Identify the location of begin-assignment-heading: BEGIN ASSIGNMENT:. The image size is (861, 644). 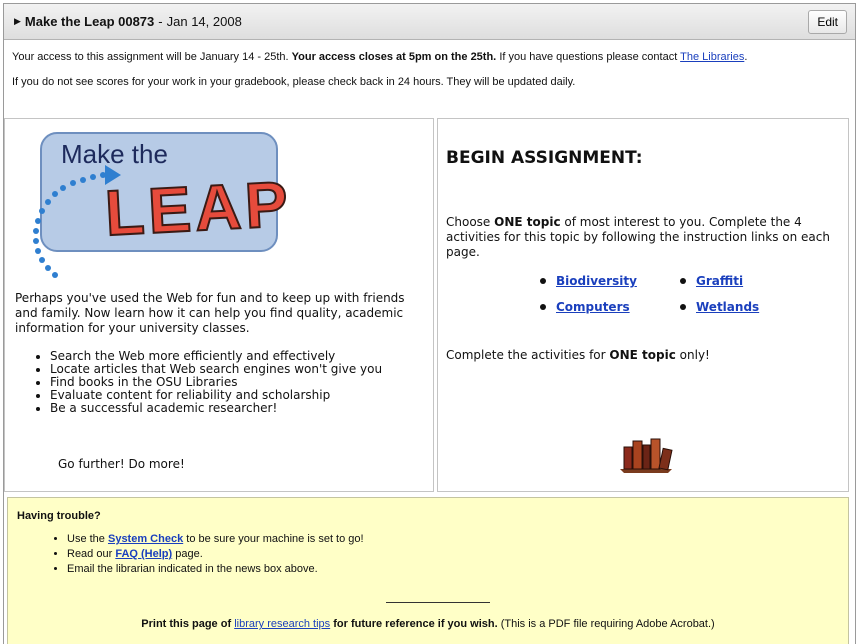
(544, 158).